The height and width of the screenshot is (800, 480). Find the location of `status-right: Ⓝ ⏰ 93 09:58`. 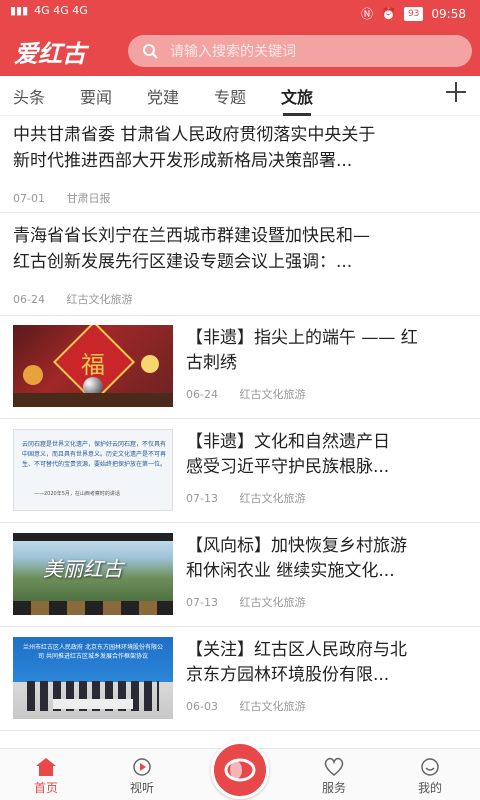

status-right: Ⓝ ⏰ 93 09:58 is located at coordinates (413, 13).